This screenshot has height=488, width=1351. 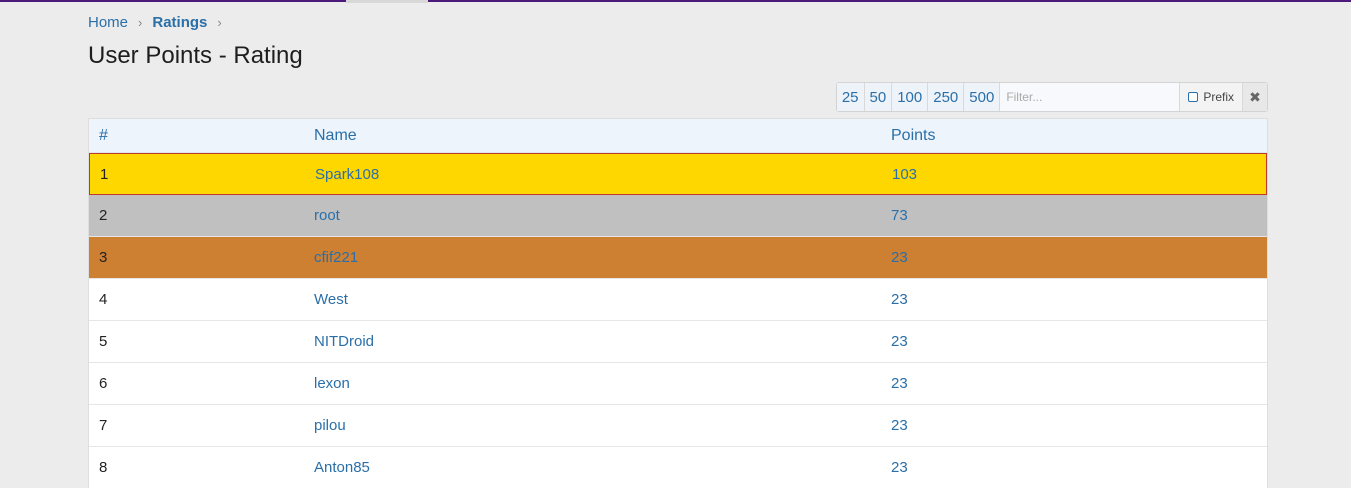 I want to click on rank-cell: 8, so click(x=103, y=467).